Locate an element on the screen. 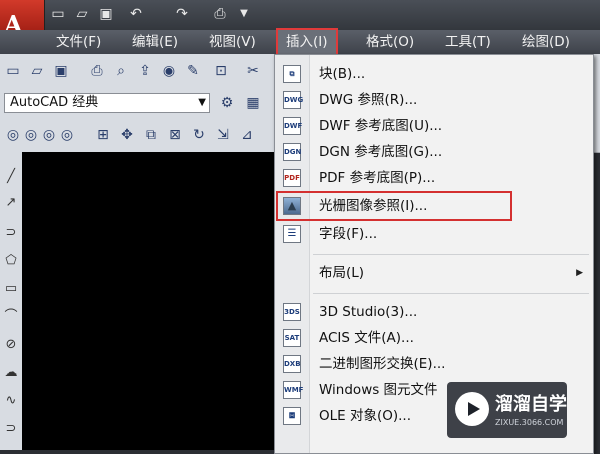  layer-color-icon: ◎ is located at coordinates (67, 135).